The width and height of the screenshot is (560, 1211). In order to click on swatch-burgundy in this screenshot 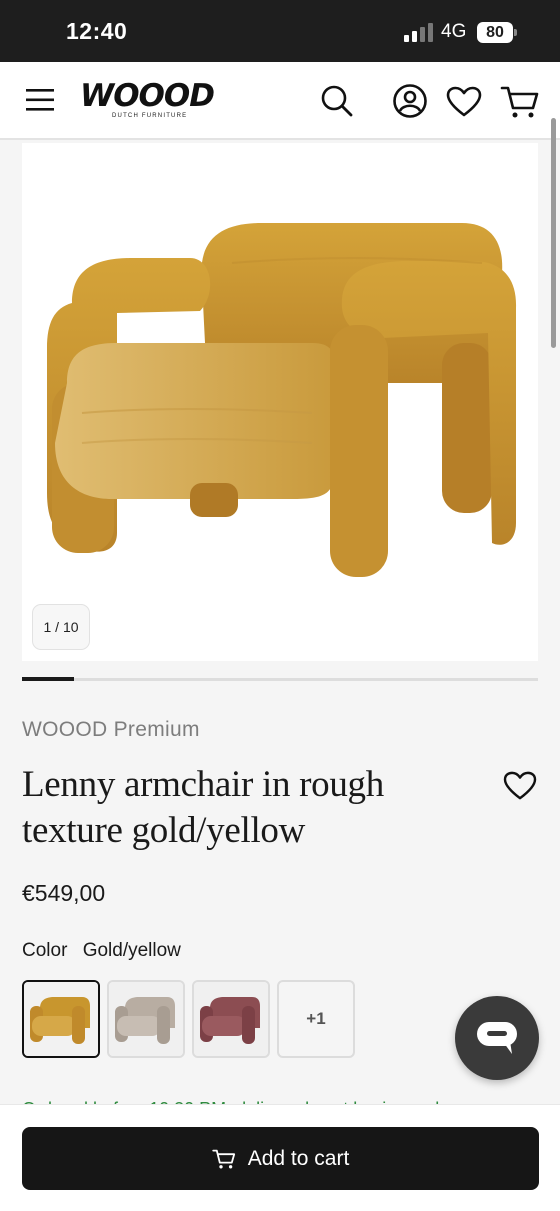, I will do `click(231, 1019)`.